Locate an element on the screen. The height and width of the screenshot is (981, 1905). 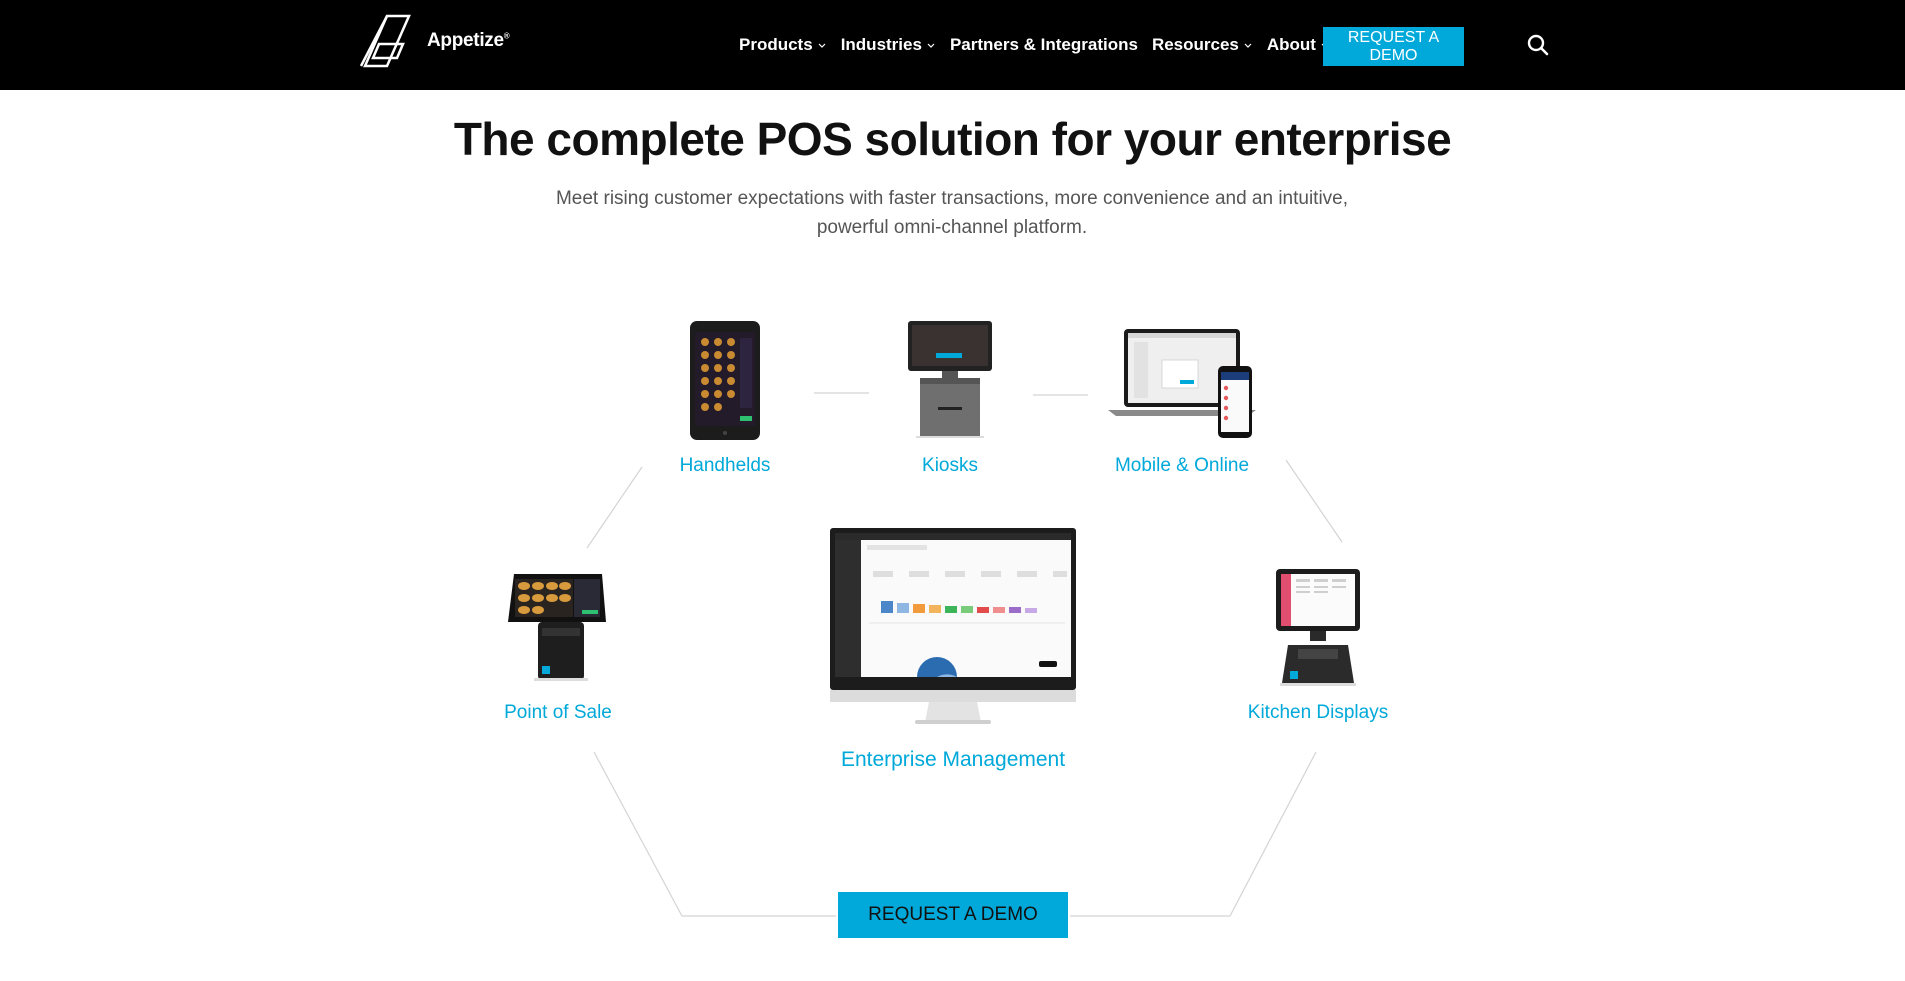
nav-item-about: About is located at coordinates (1298, 45).